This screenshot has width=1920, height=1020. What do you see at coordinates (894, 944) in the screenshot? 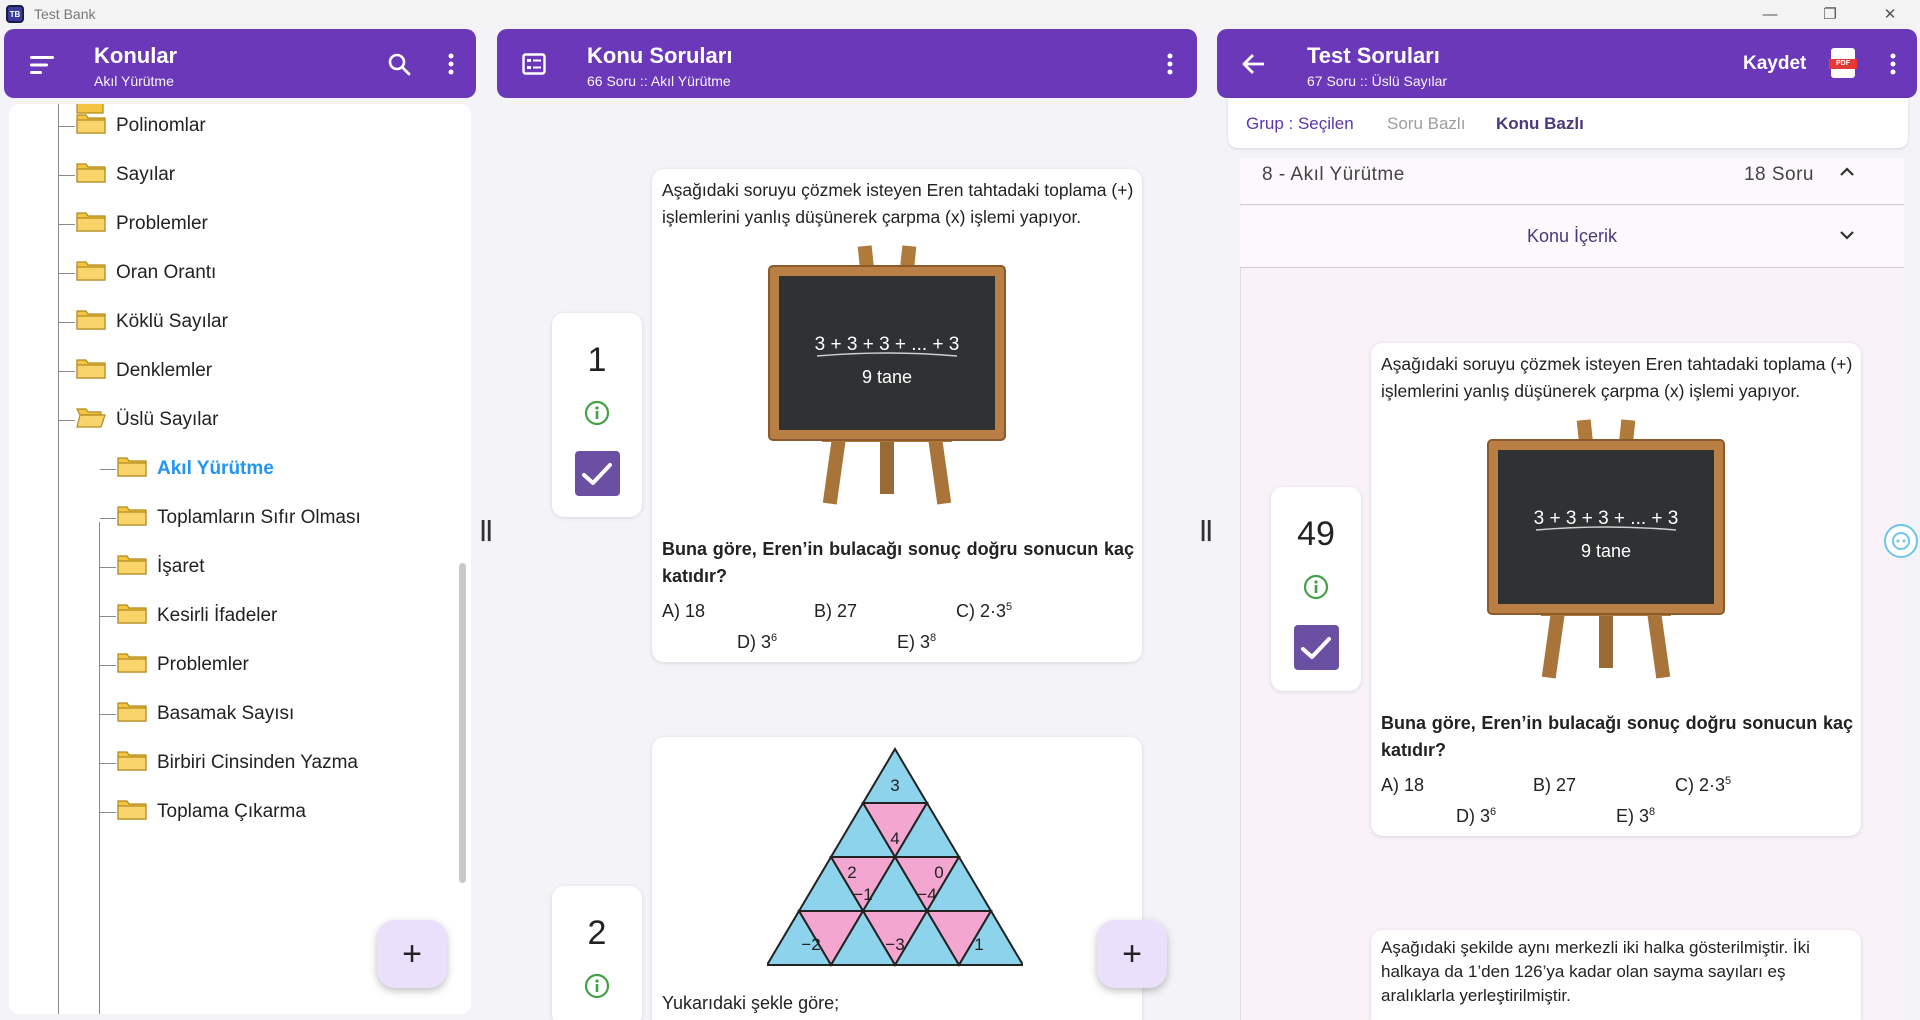
I see `triangle-number: −3` at bounding box center [894, 944].